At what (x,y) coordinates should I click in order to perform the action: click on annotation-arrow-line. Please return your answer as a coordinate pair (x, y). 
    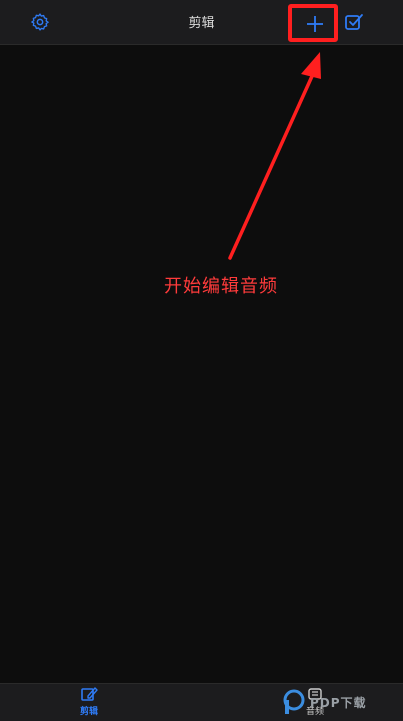
    Looking at the image, I should click on (271, 166).